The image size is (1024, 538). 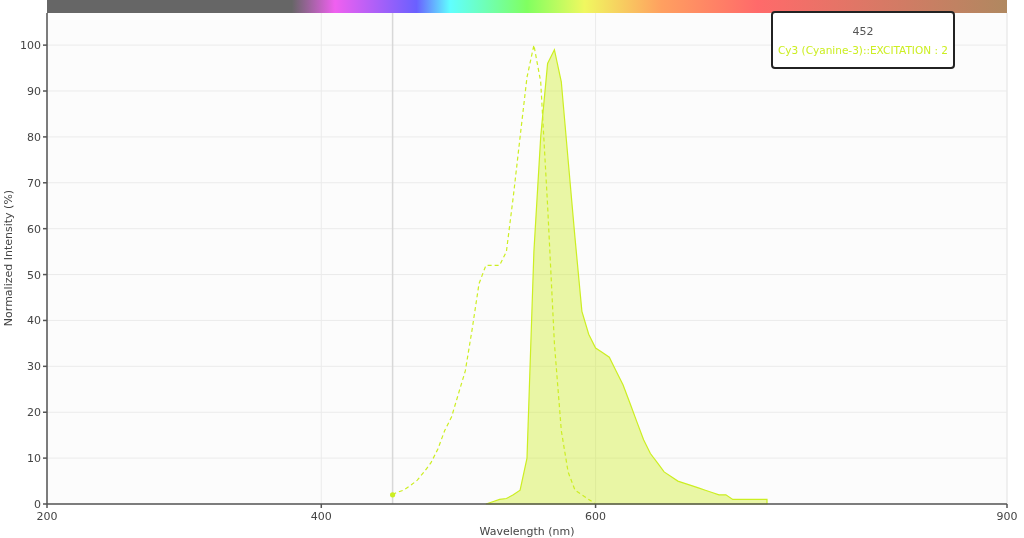 What do you see at coordinates (34, 459) in the screenshot?
I see `y-tick-label: 10` at bounding box center [34, 459].